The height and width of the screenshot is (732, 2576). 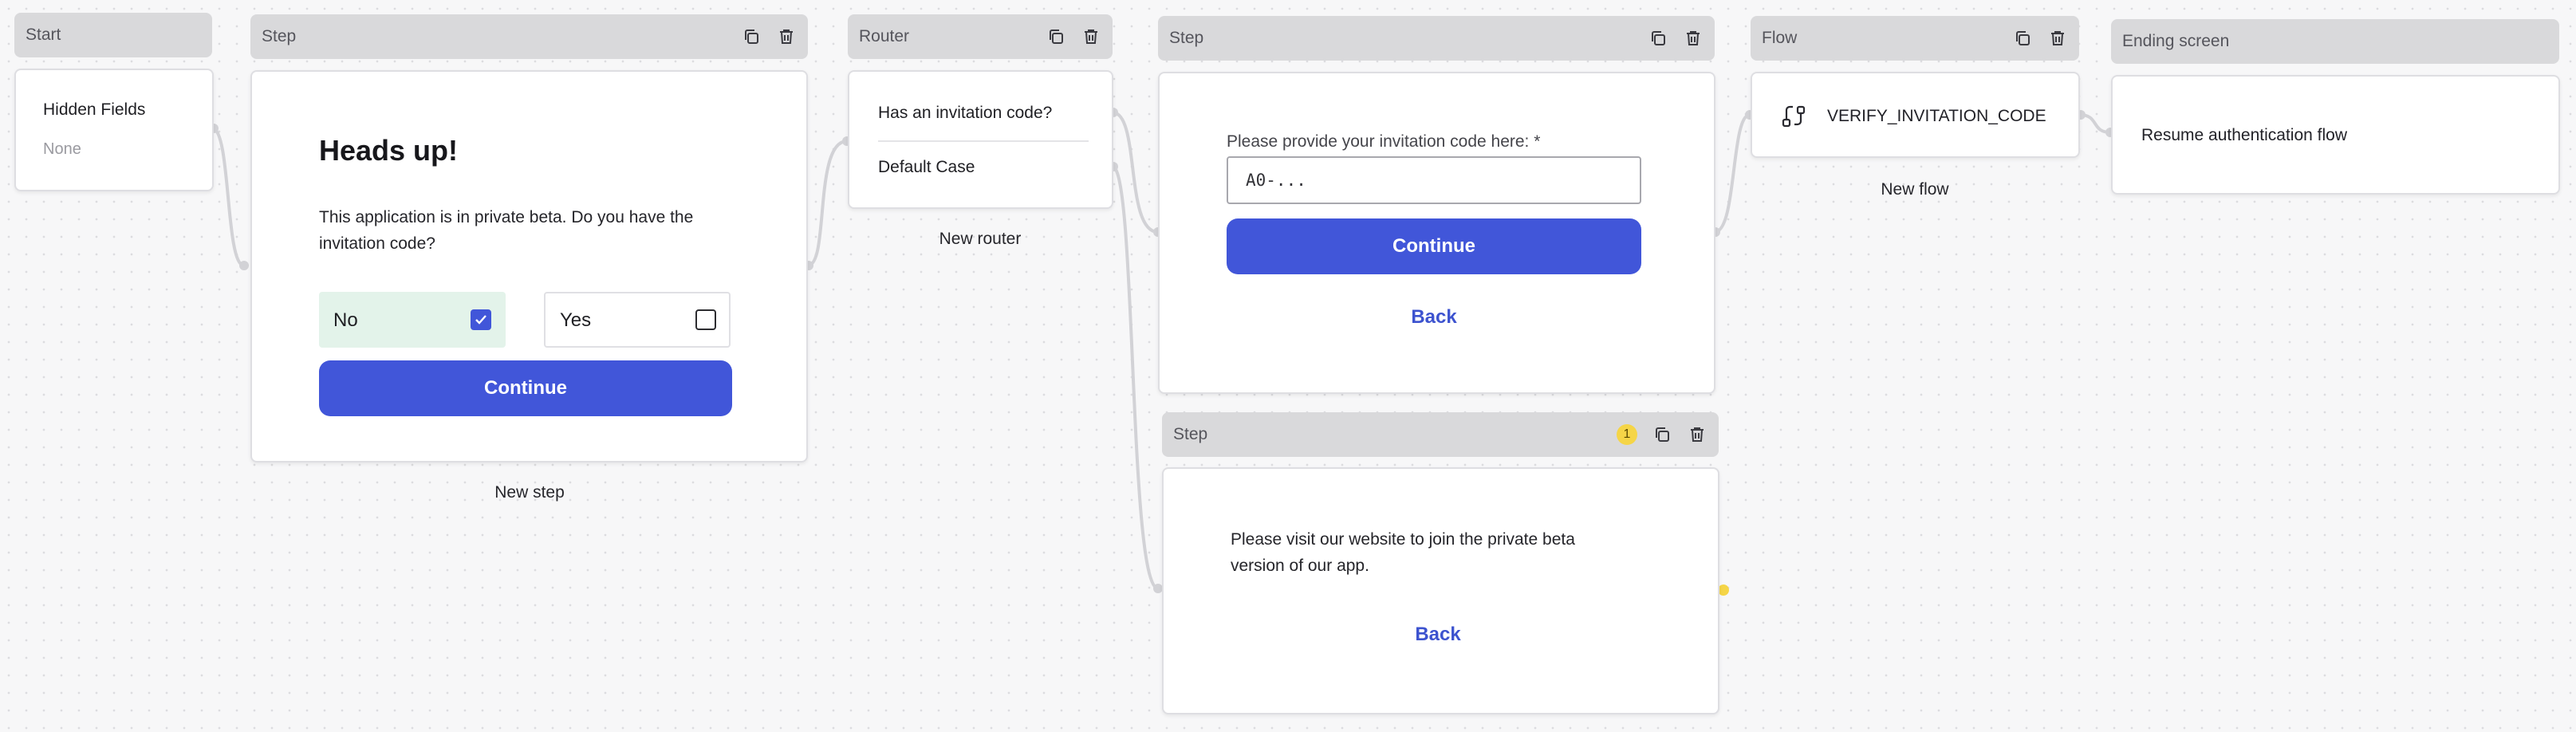 I want to click on flow-icon, so click(x=1793, y=119).